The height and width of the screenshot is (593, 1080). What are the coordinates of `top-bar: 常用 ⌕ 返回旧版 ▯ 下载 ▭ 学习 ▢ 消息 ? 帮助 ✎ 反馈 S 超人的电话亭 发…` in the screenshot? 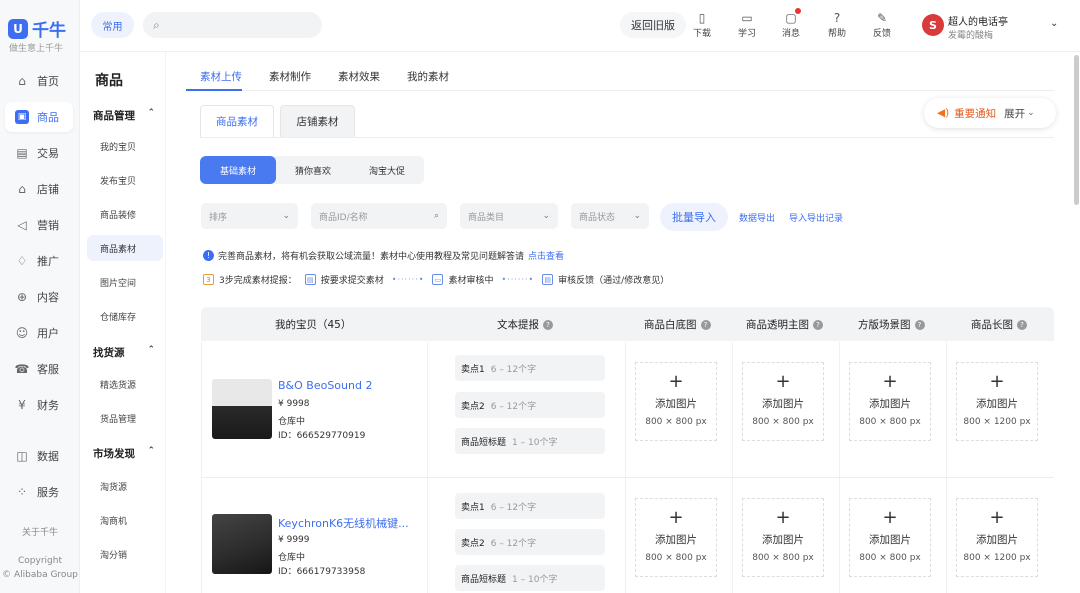 It's located at (580, 26).